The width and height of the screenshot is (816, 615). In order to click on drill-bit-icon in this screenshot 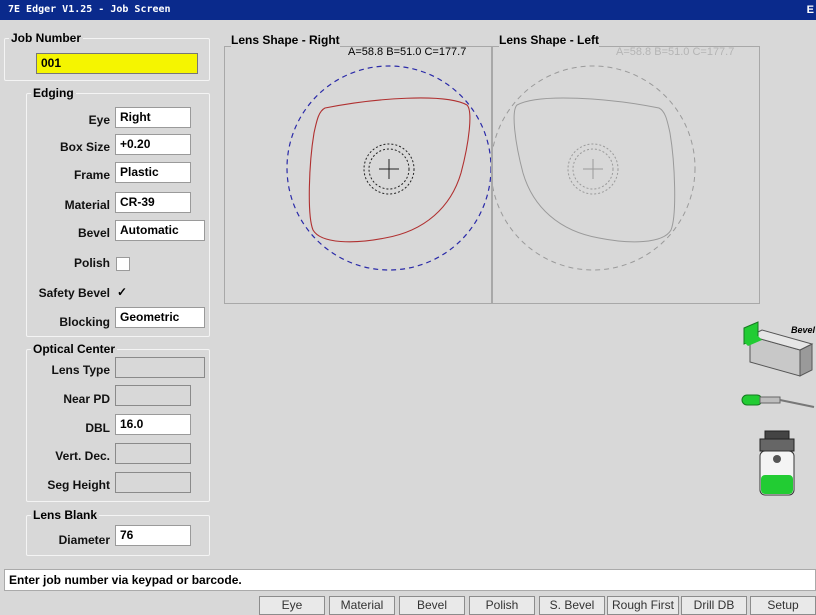, I will do `click(778, 401)`.